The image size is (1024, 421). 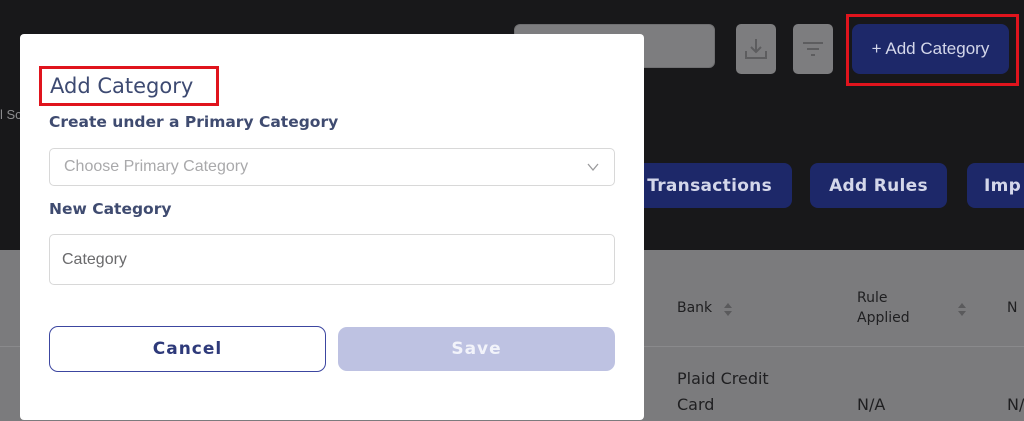 I want to click on new-category-label: New Category, so click(x=110, y=209).